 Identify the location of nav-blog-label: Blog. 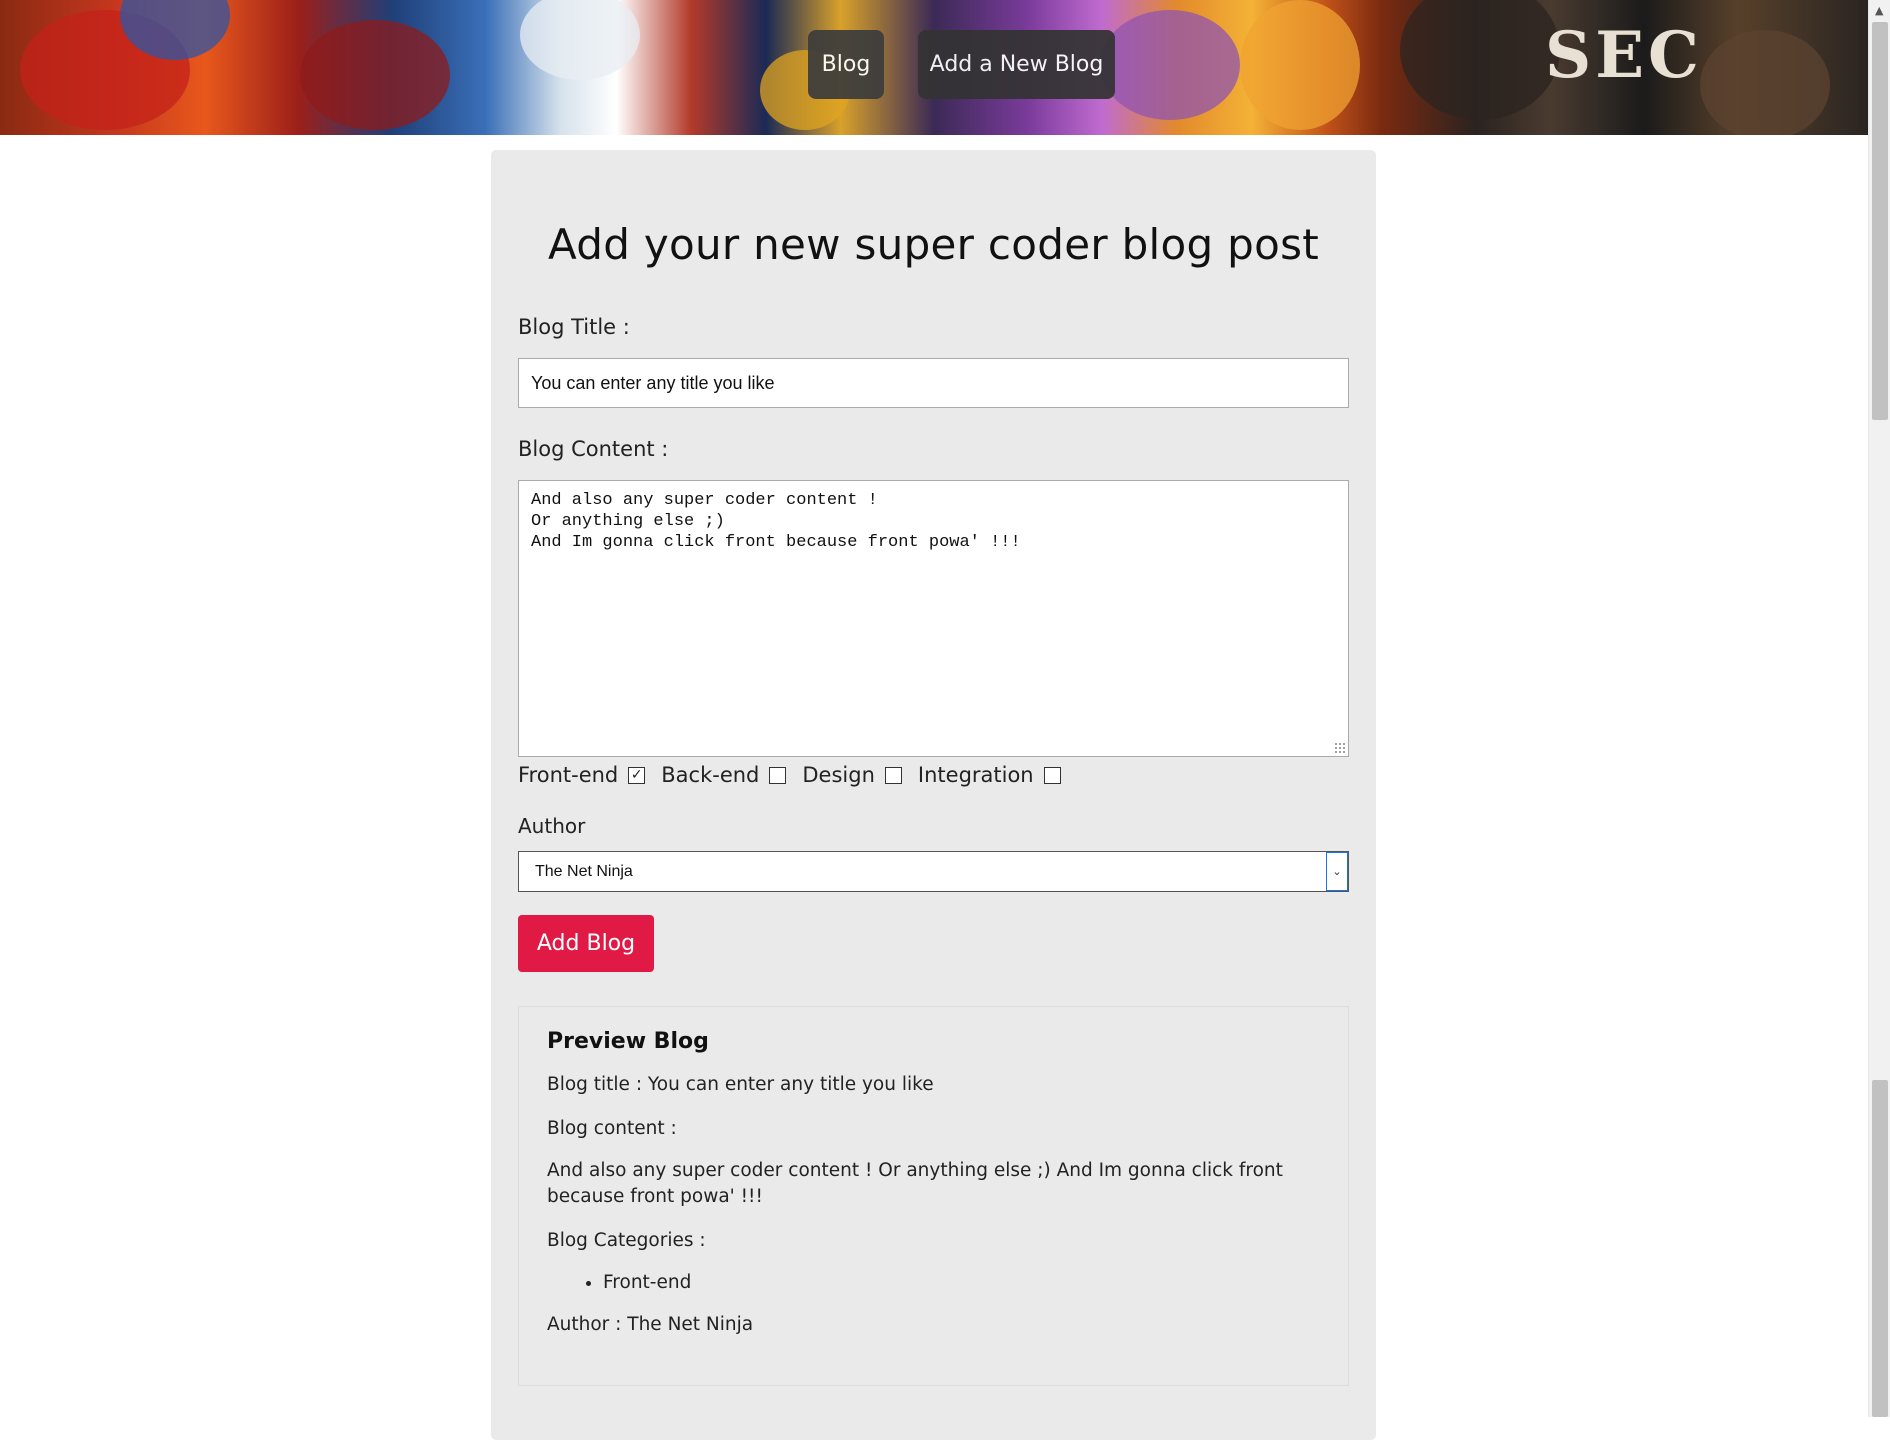
(846, 64).